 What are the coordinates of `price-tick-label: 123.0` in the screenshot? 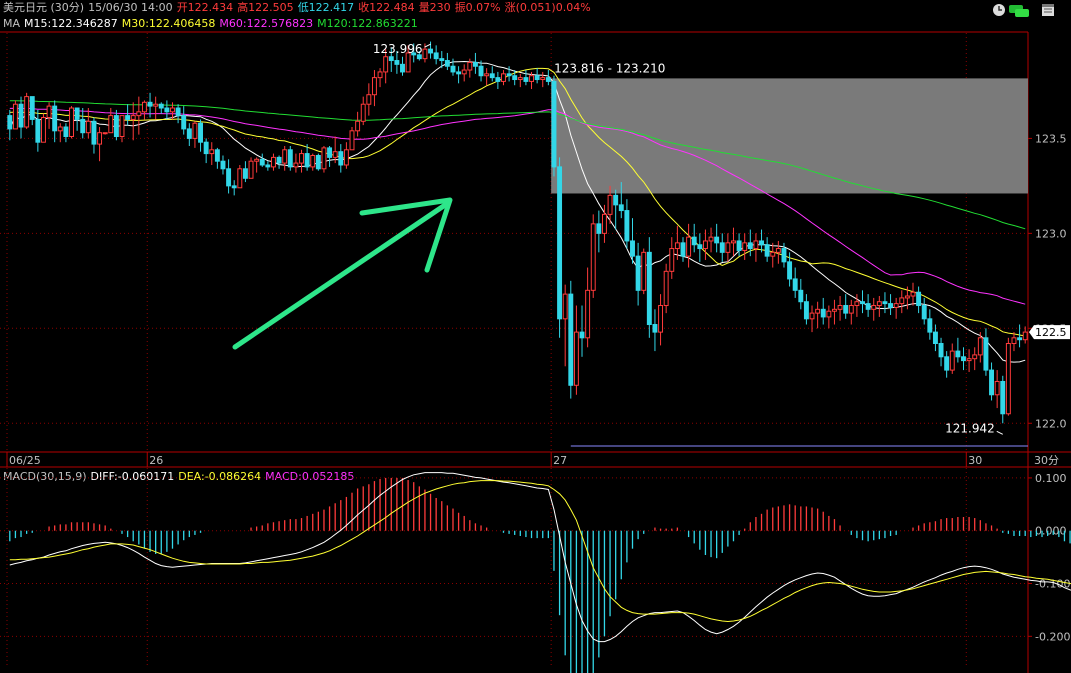 It's located at (1051, 233).